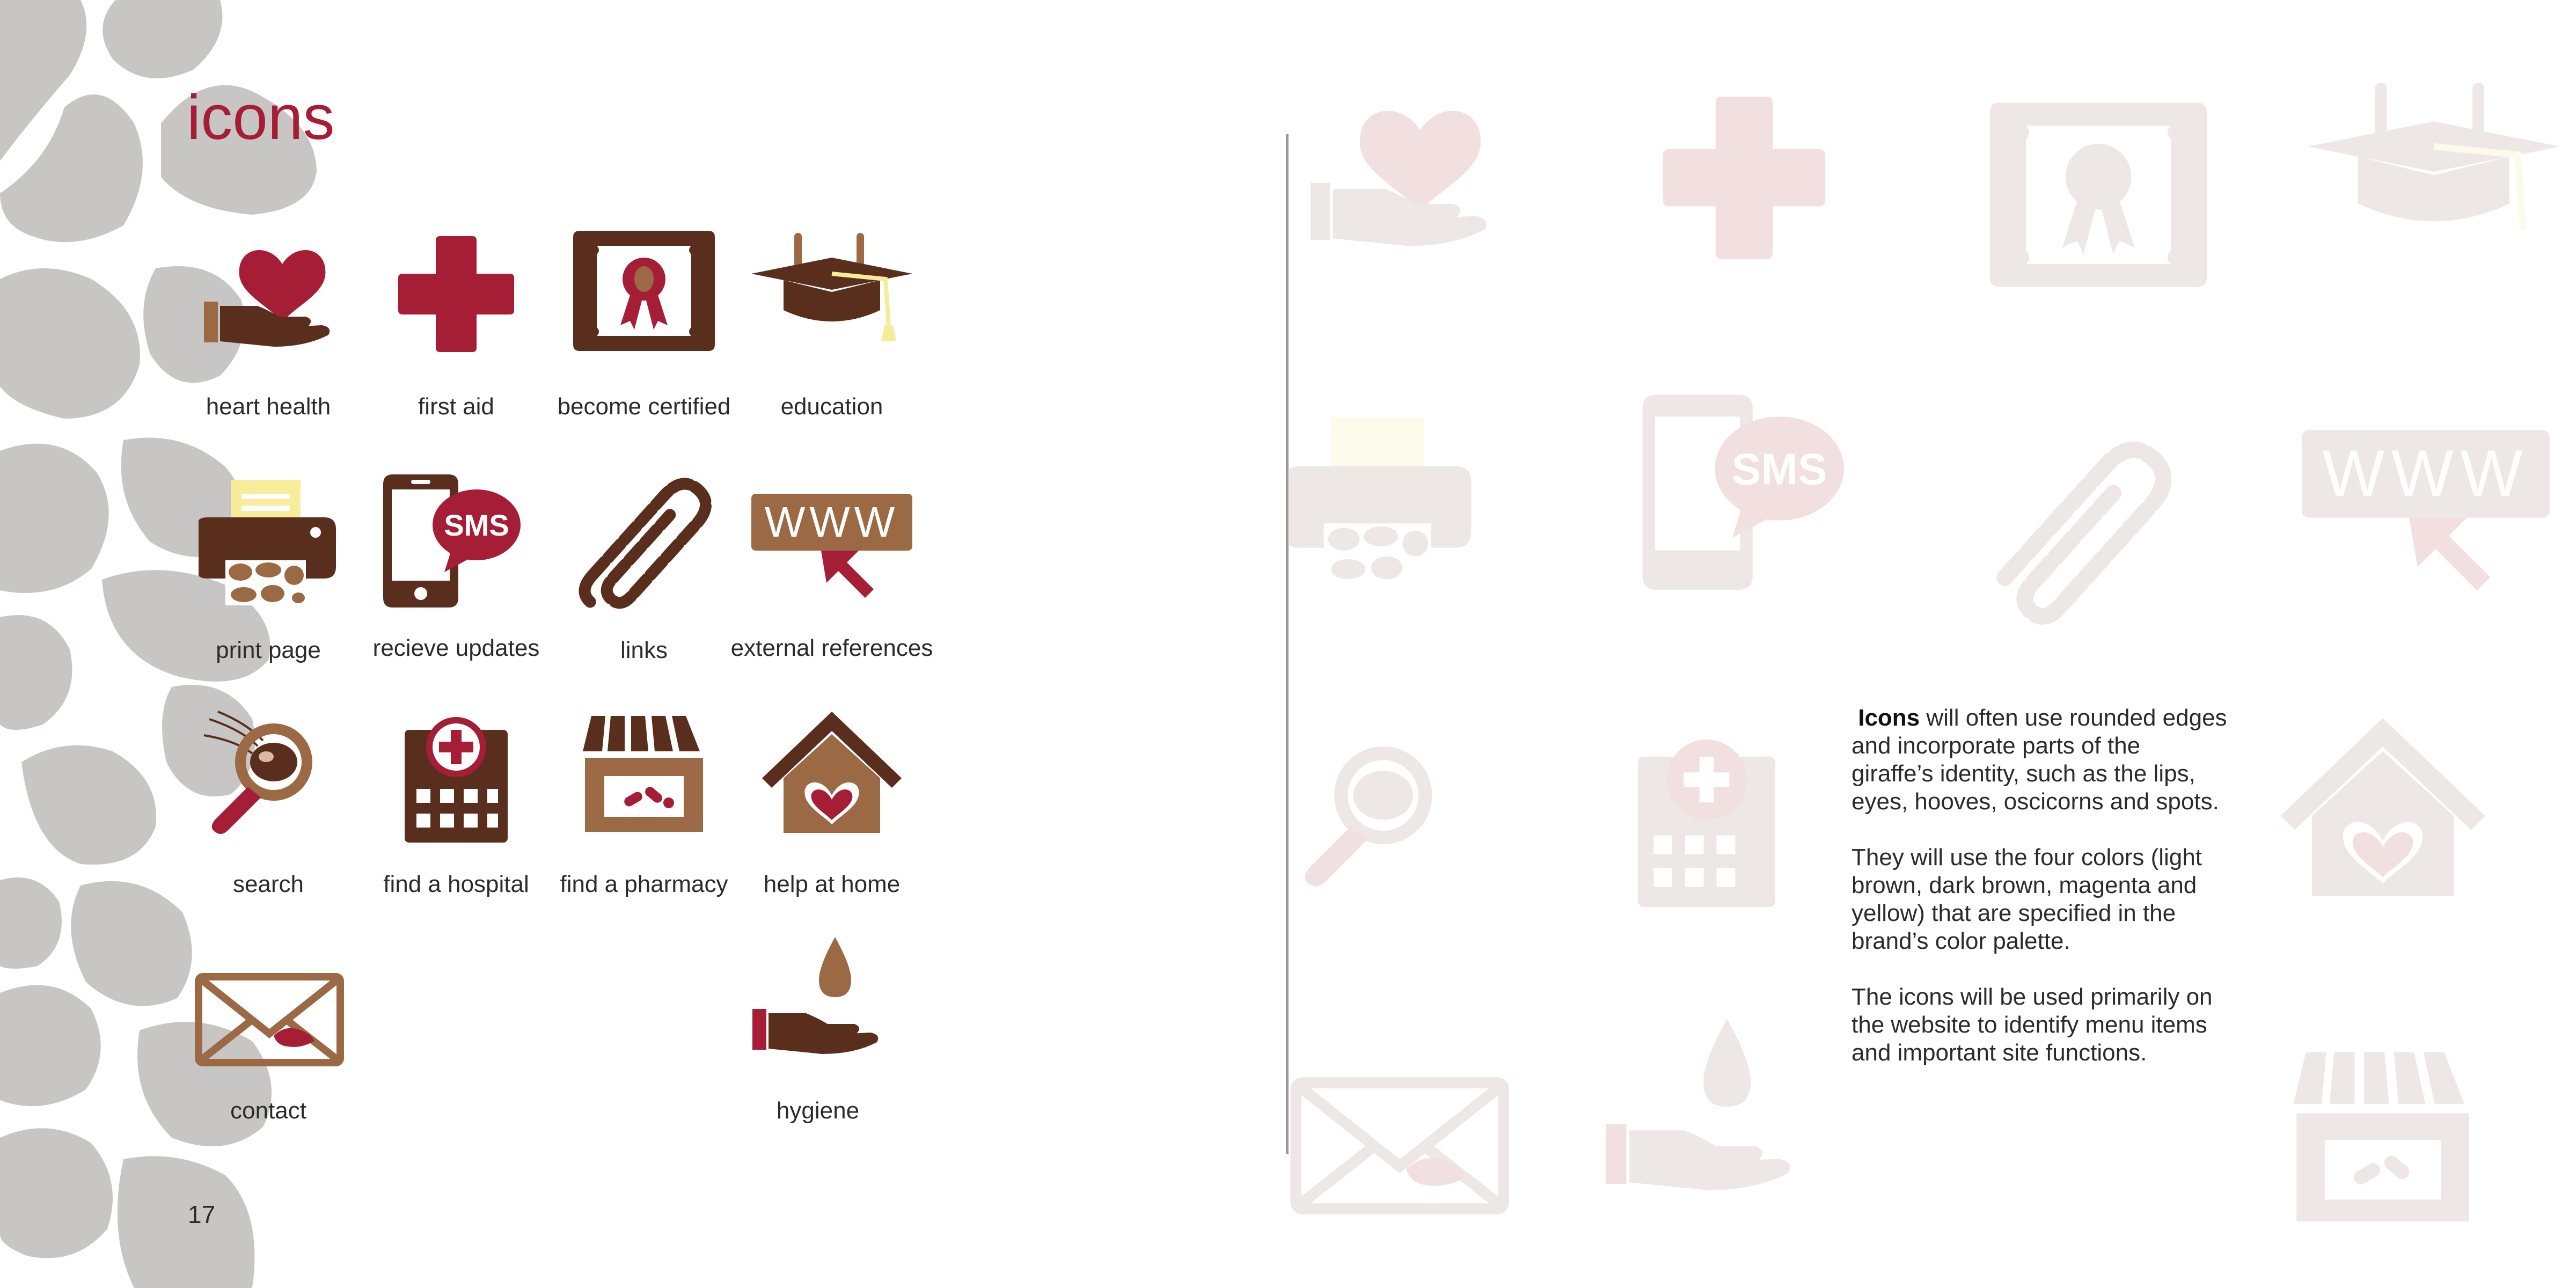  I want to click on page-title: icons, so click(261, 117).